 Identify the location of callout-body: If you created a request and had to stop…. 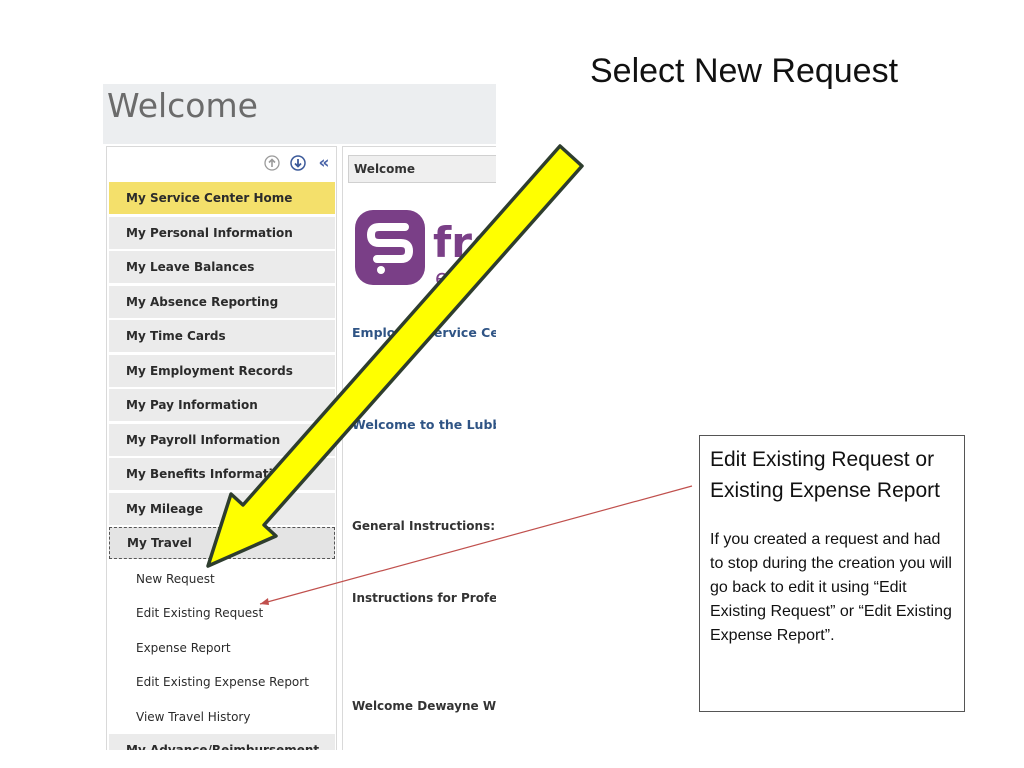
(831, 587).